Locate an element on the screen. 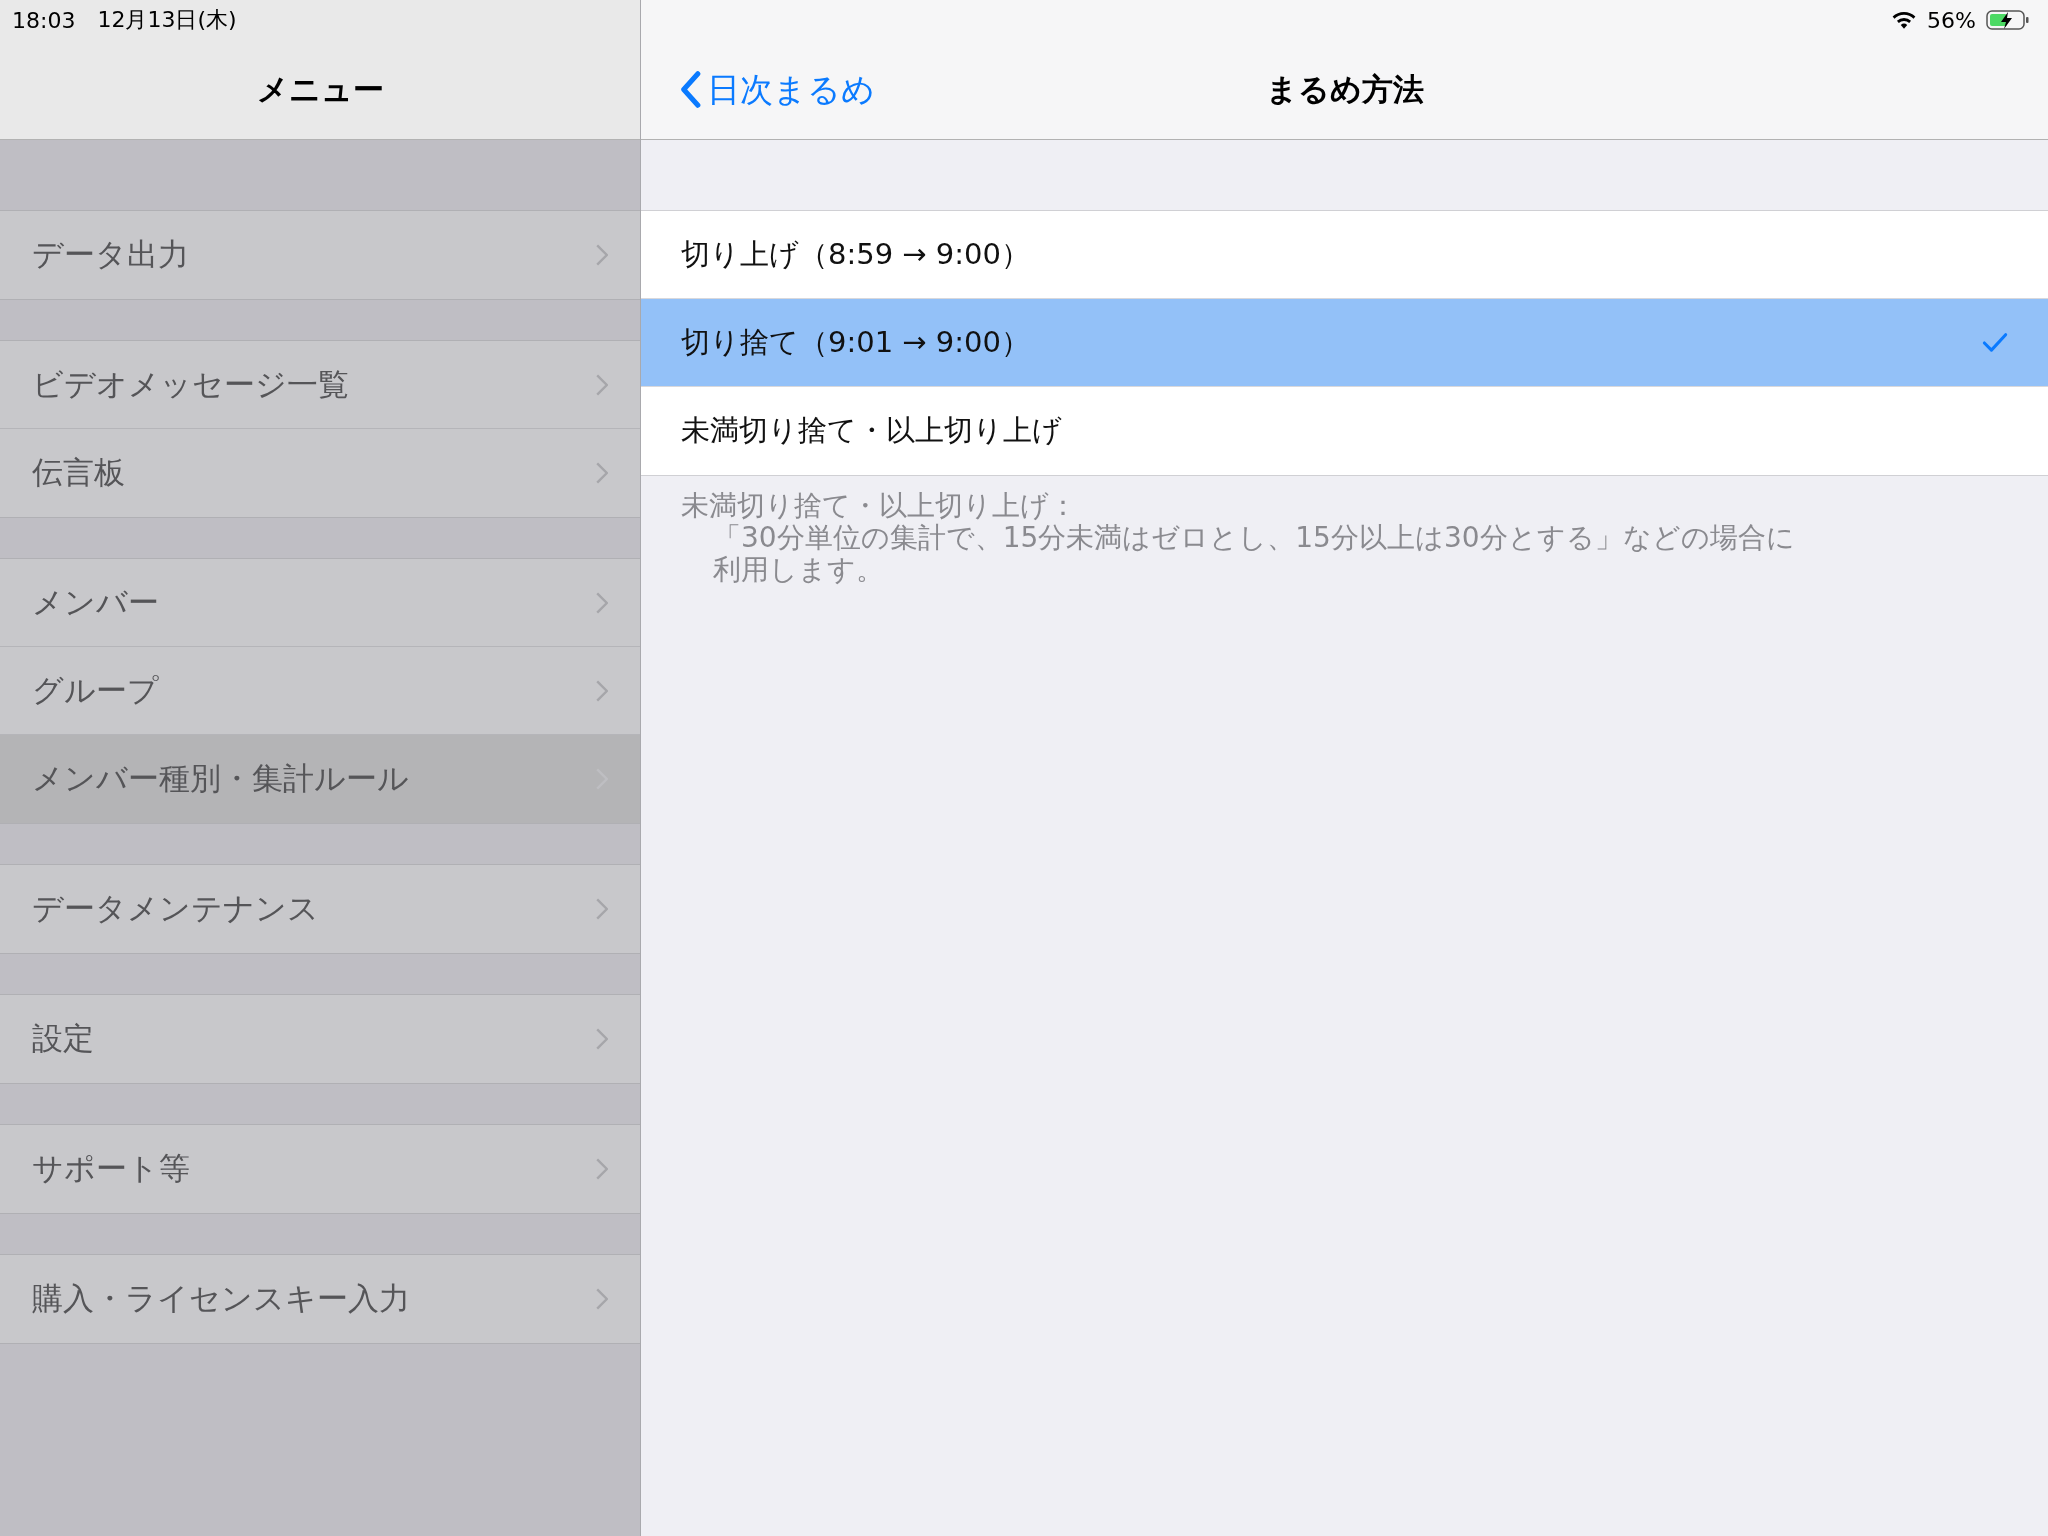  menu-item: データ出力 is located at coordinates (320, 255).